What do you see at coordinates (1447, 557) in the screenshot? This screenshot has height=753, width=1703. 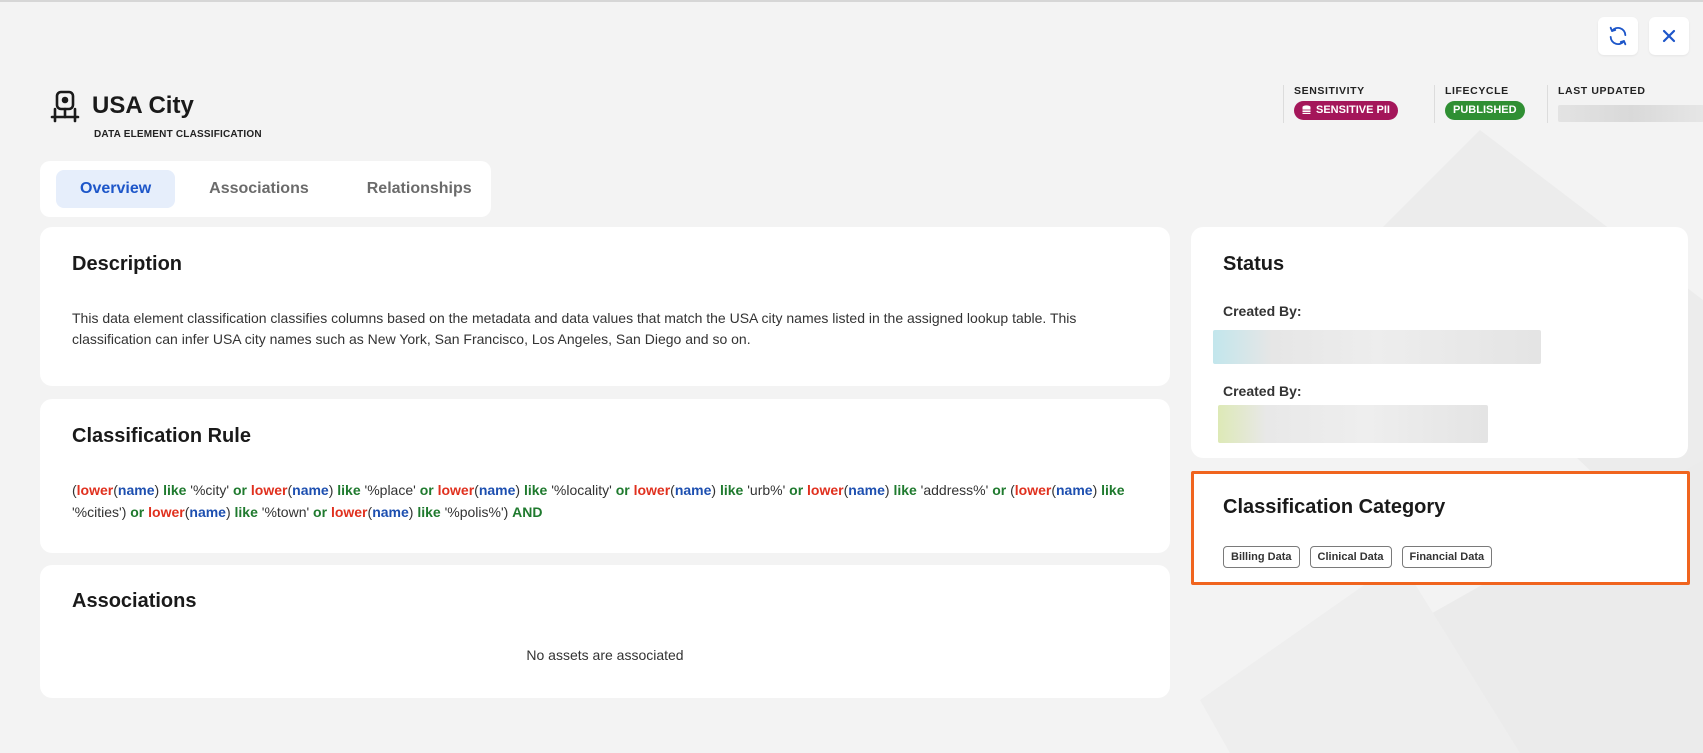 I see `category-chip: Financial Data` at bounding box center [1447, 557].